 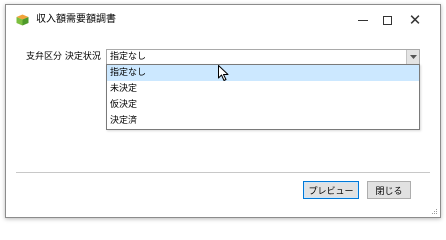 I want to click on dropdown-option: 仮決定, so click(x=263, y=105).